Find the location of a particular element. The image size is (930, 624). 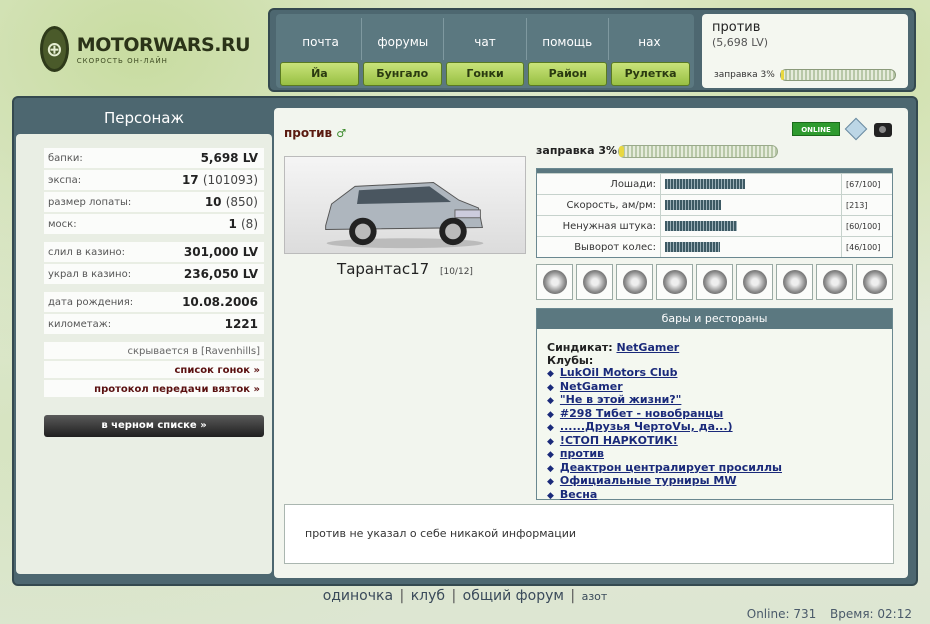

nav-link-chat: чат is located at coordinates (485, 39).